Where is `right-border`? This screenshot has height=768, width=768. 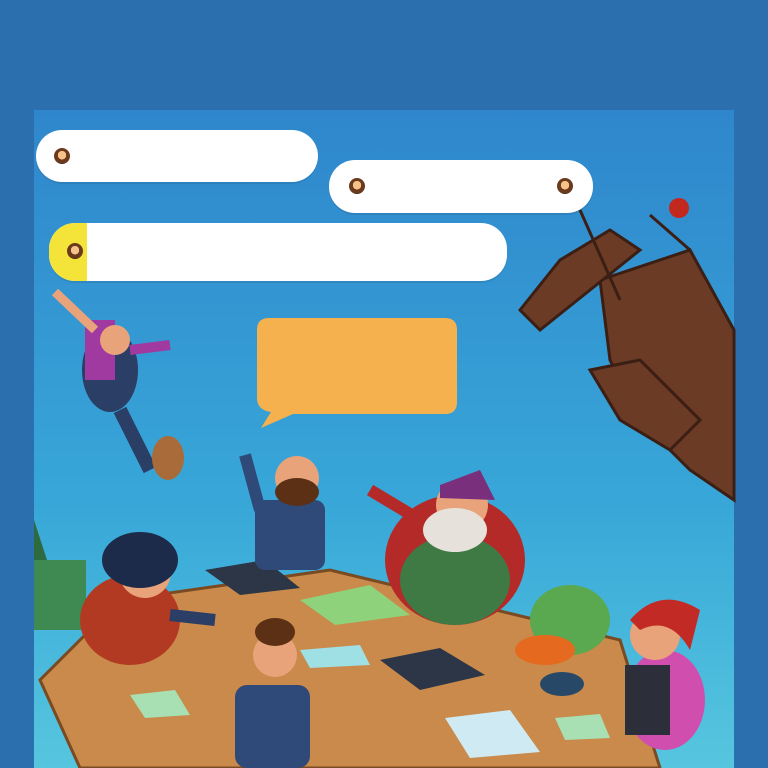
right-border is located at coordinates (751, 439).